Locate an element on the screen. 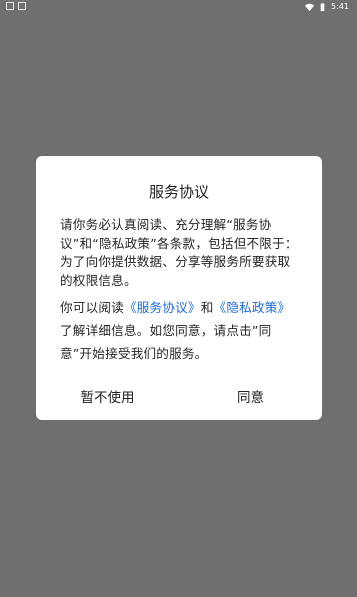 This screenshot has height=597, width=357. dialog-buttons: 暂不使用 同意 is located at coordinates (179, 398).